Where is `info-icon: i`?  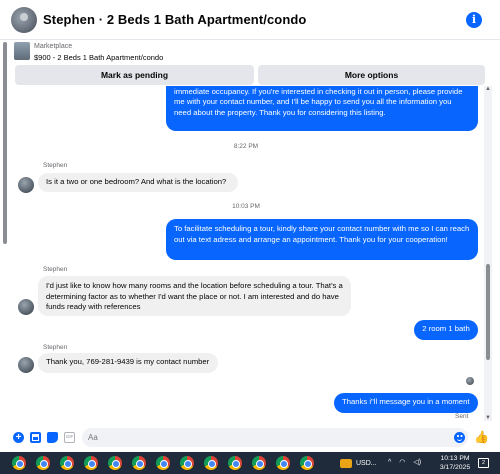
info-icon: i is located at coordinates (474, 20).